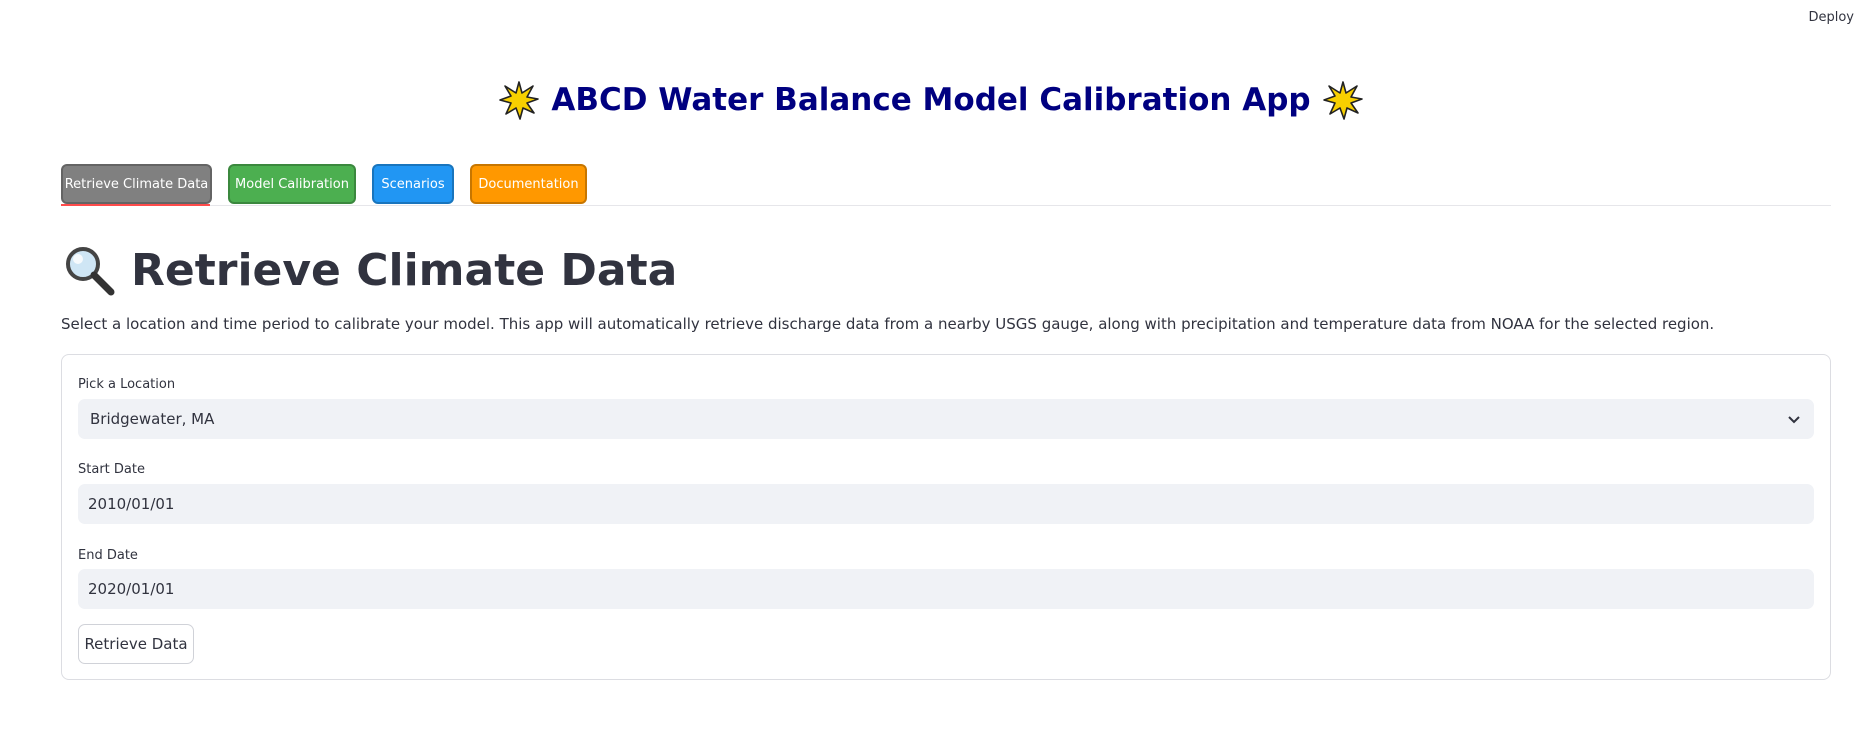 This screenshot has width=1862, height=738. Describe the element at coordinates (136, 644) in the screenshot. I see `retrieve-data-button: Retrieve Data` at that location.